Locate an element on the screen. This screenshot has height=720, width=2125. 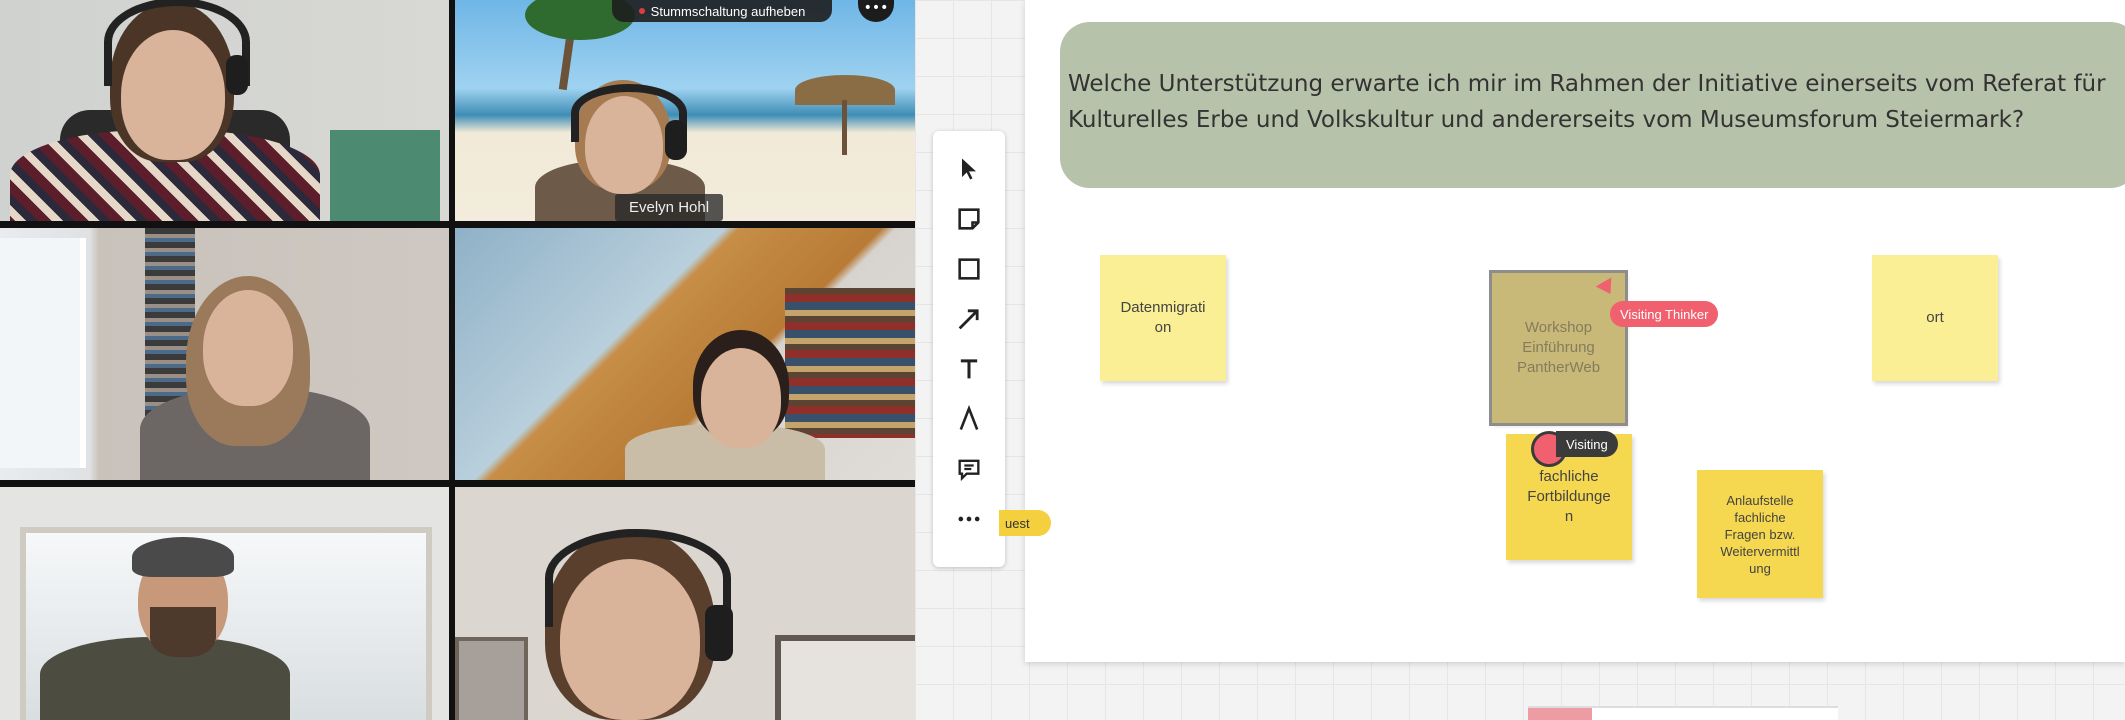
pen-icon is located at coordinates (969, 419).